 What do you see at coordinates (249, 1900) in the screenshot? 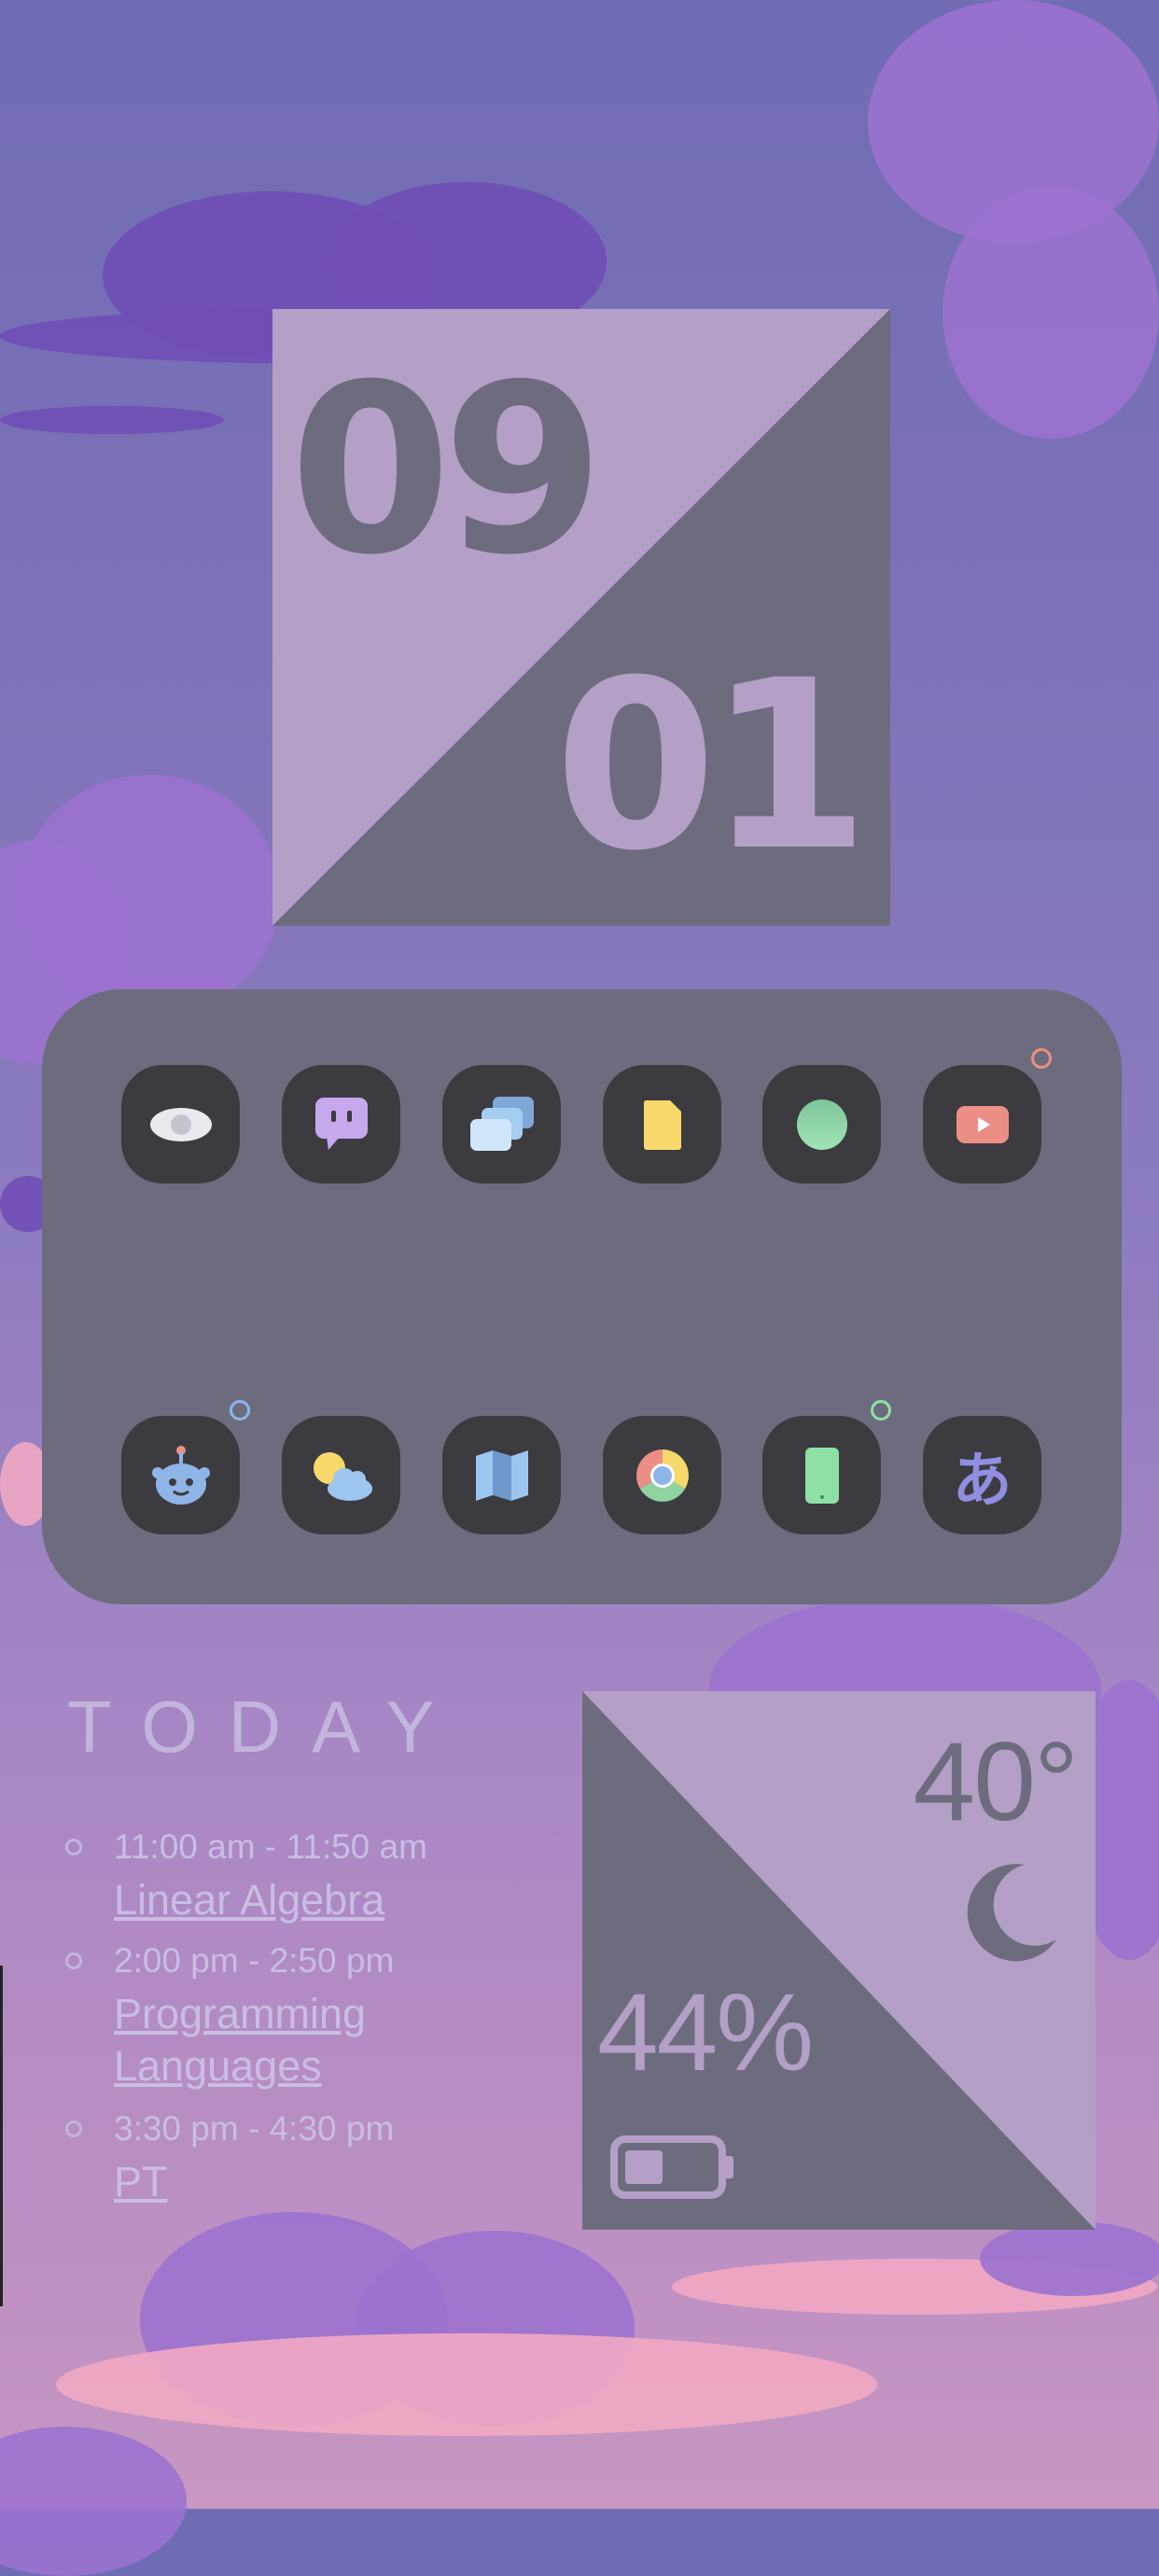
I see `event-title-link: Linear Algebra` at bounding box center [249, 1900].